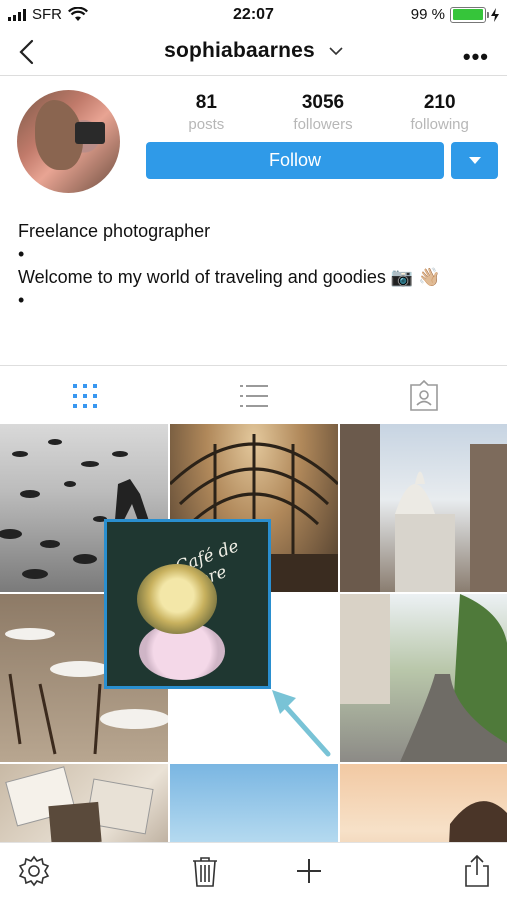 This screenshot has width=507, height=900. What do you see at coordinates (474, 160) in the screenshot?
I see `suggestions-dropdown-button` at bounding box center [474, 160].